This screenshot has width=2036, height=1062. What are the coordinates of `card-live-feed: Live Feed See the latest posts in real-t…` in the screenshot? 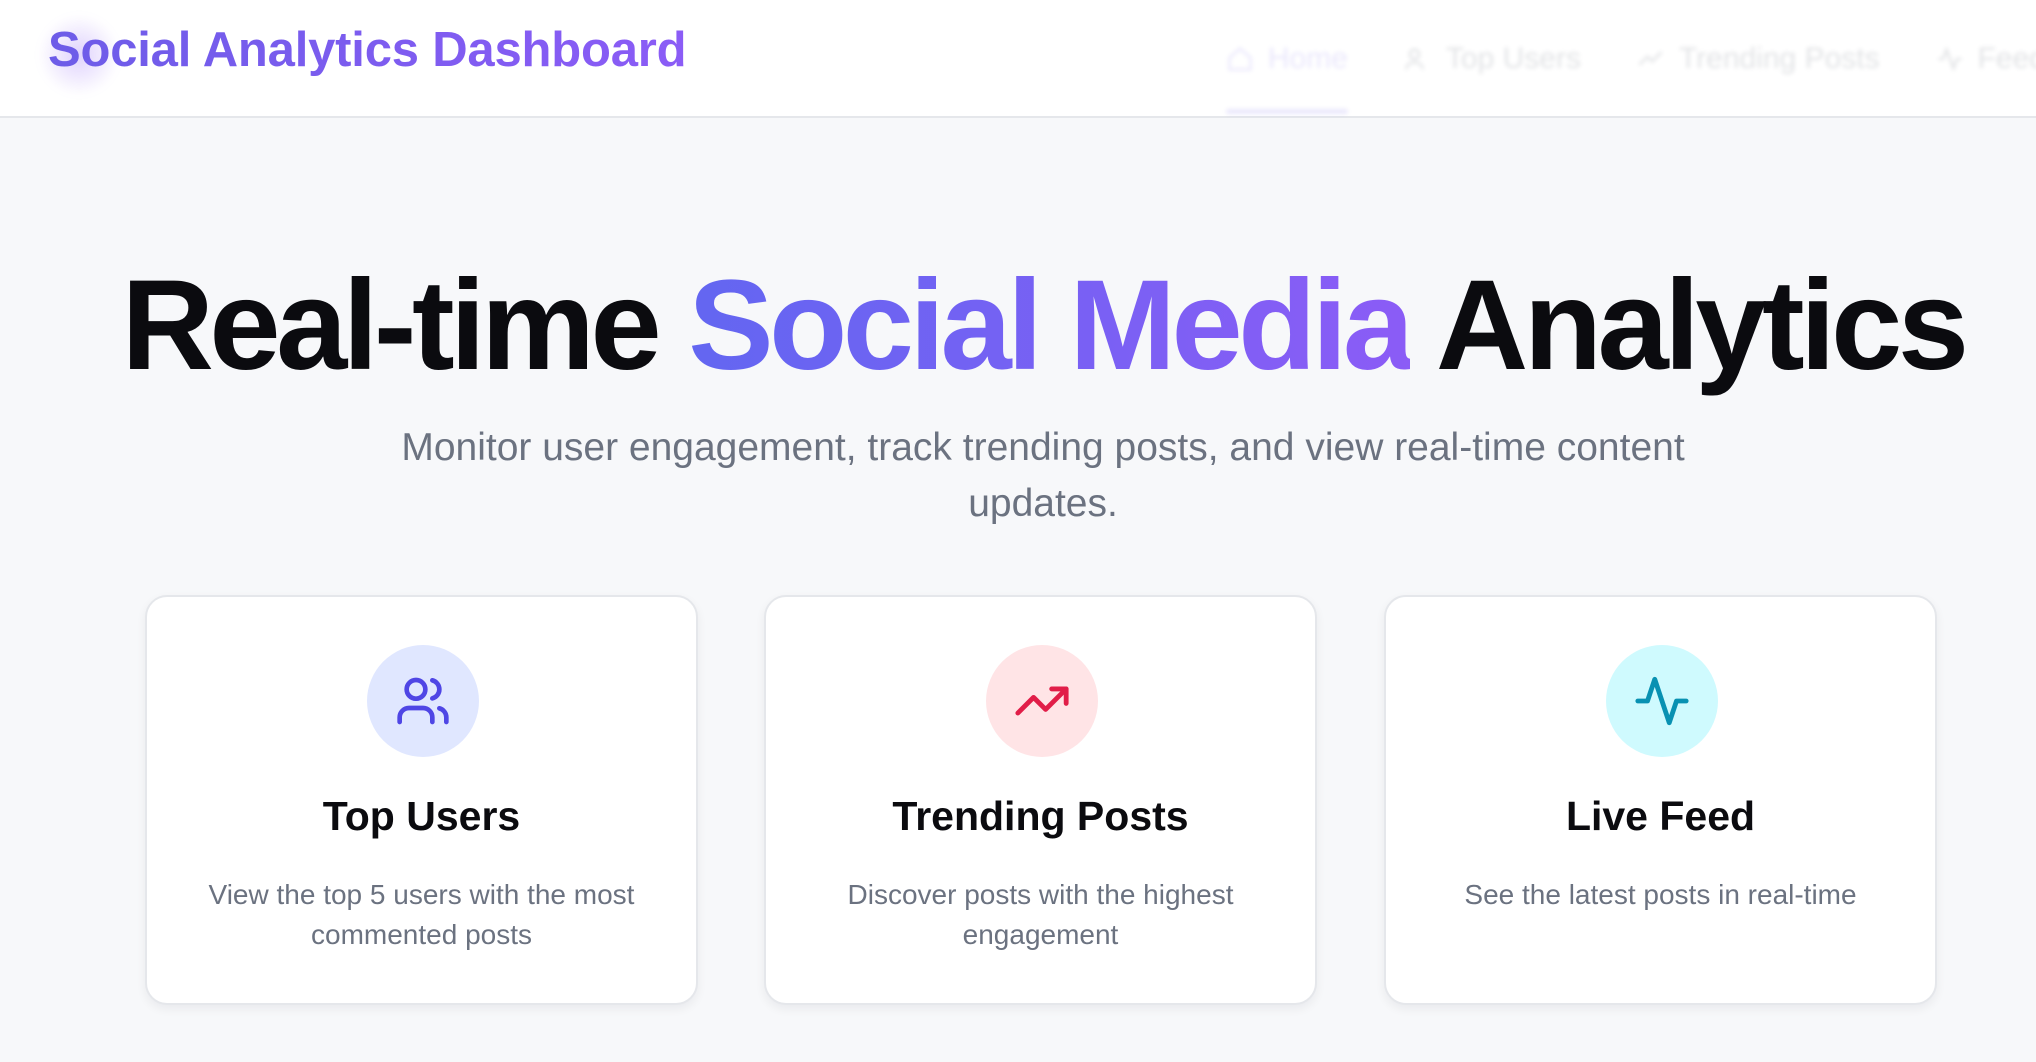 It's located at (1660, 800).